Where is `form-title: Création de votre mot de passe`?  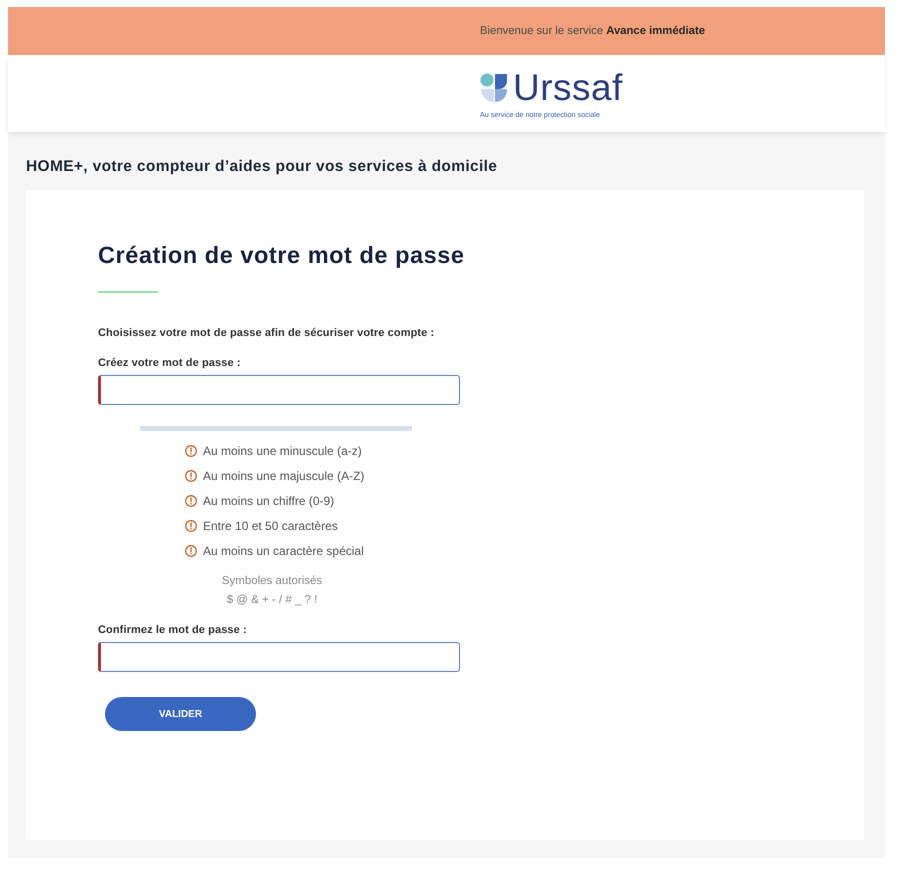
form-title: Création de votre mot de passe is located at coordinates (281, 255).